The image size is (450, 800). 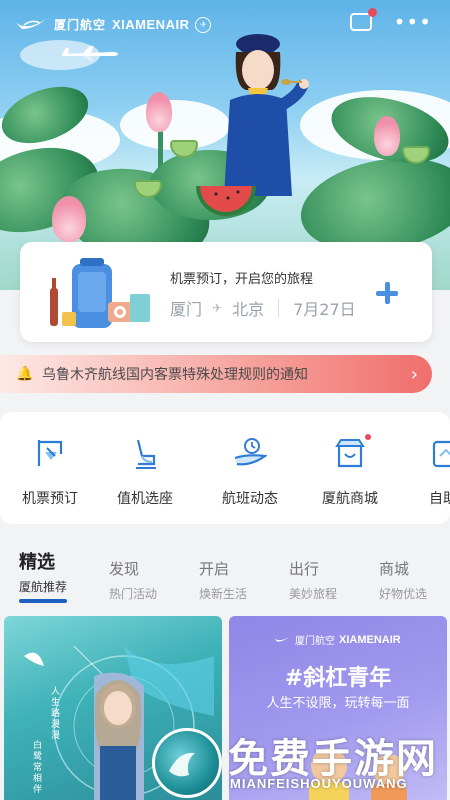 What do you see at coordinates (43, 575) in the screenshot?
I see `tab-featured: 精选 厦航推荐` at bounding box center [43, 575].